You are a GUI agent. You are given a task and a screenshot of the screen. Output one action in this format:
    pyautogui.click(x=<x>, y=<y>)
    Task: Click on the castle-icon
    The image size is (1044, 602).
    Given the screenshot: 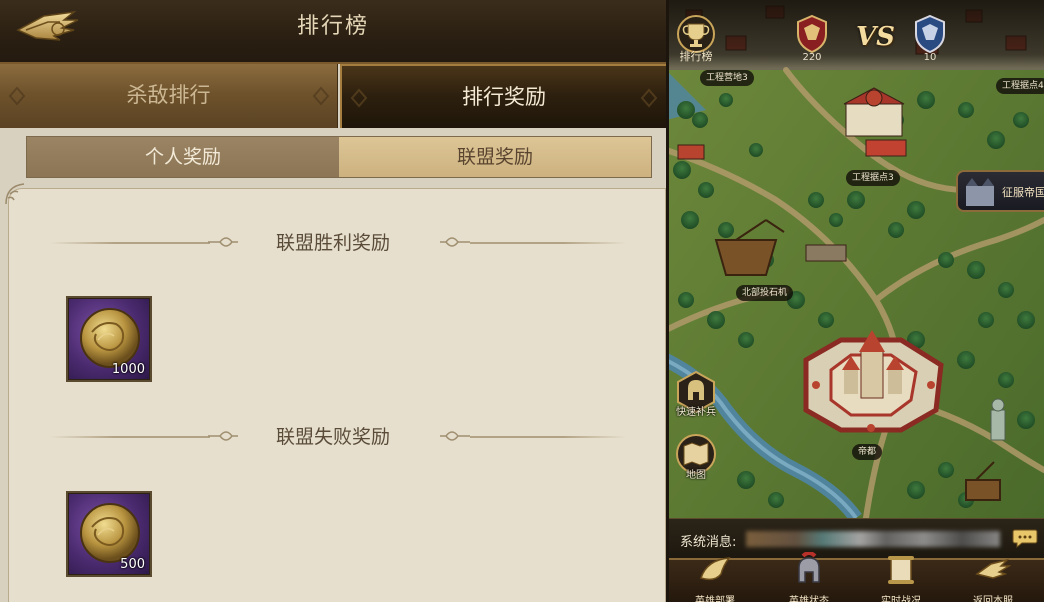 What is the action you would take?
    pyautogui.click(x=980, y=192)
    